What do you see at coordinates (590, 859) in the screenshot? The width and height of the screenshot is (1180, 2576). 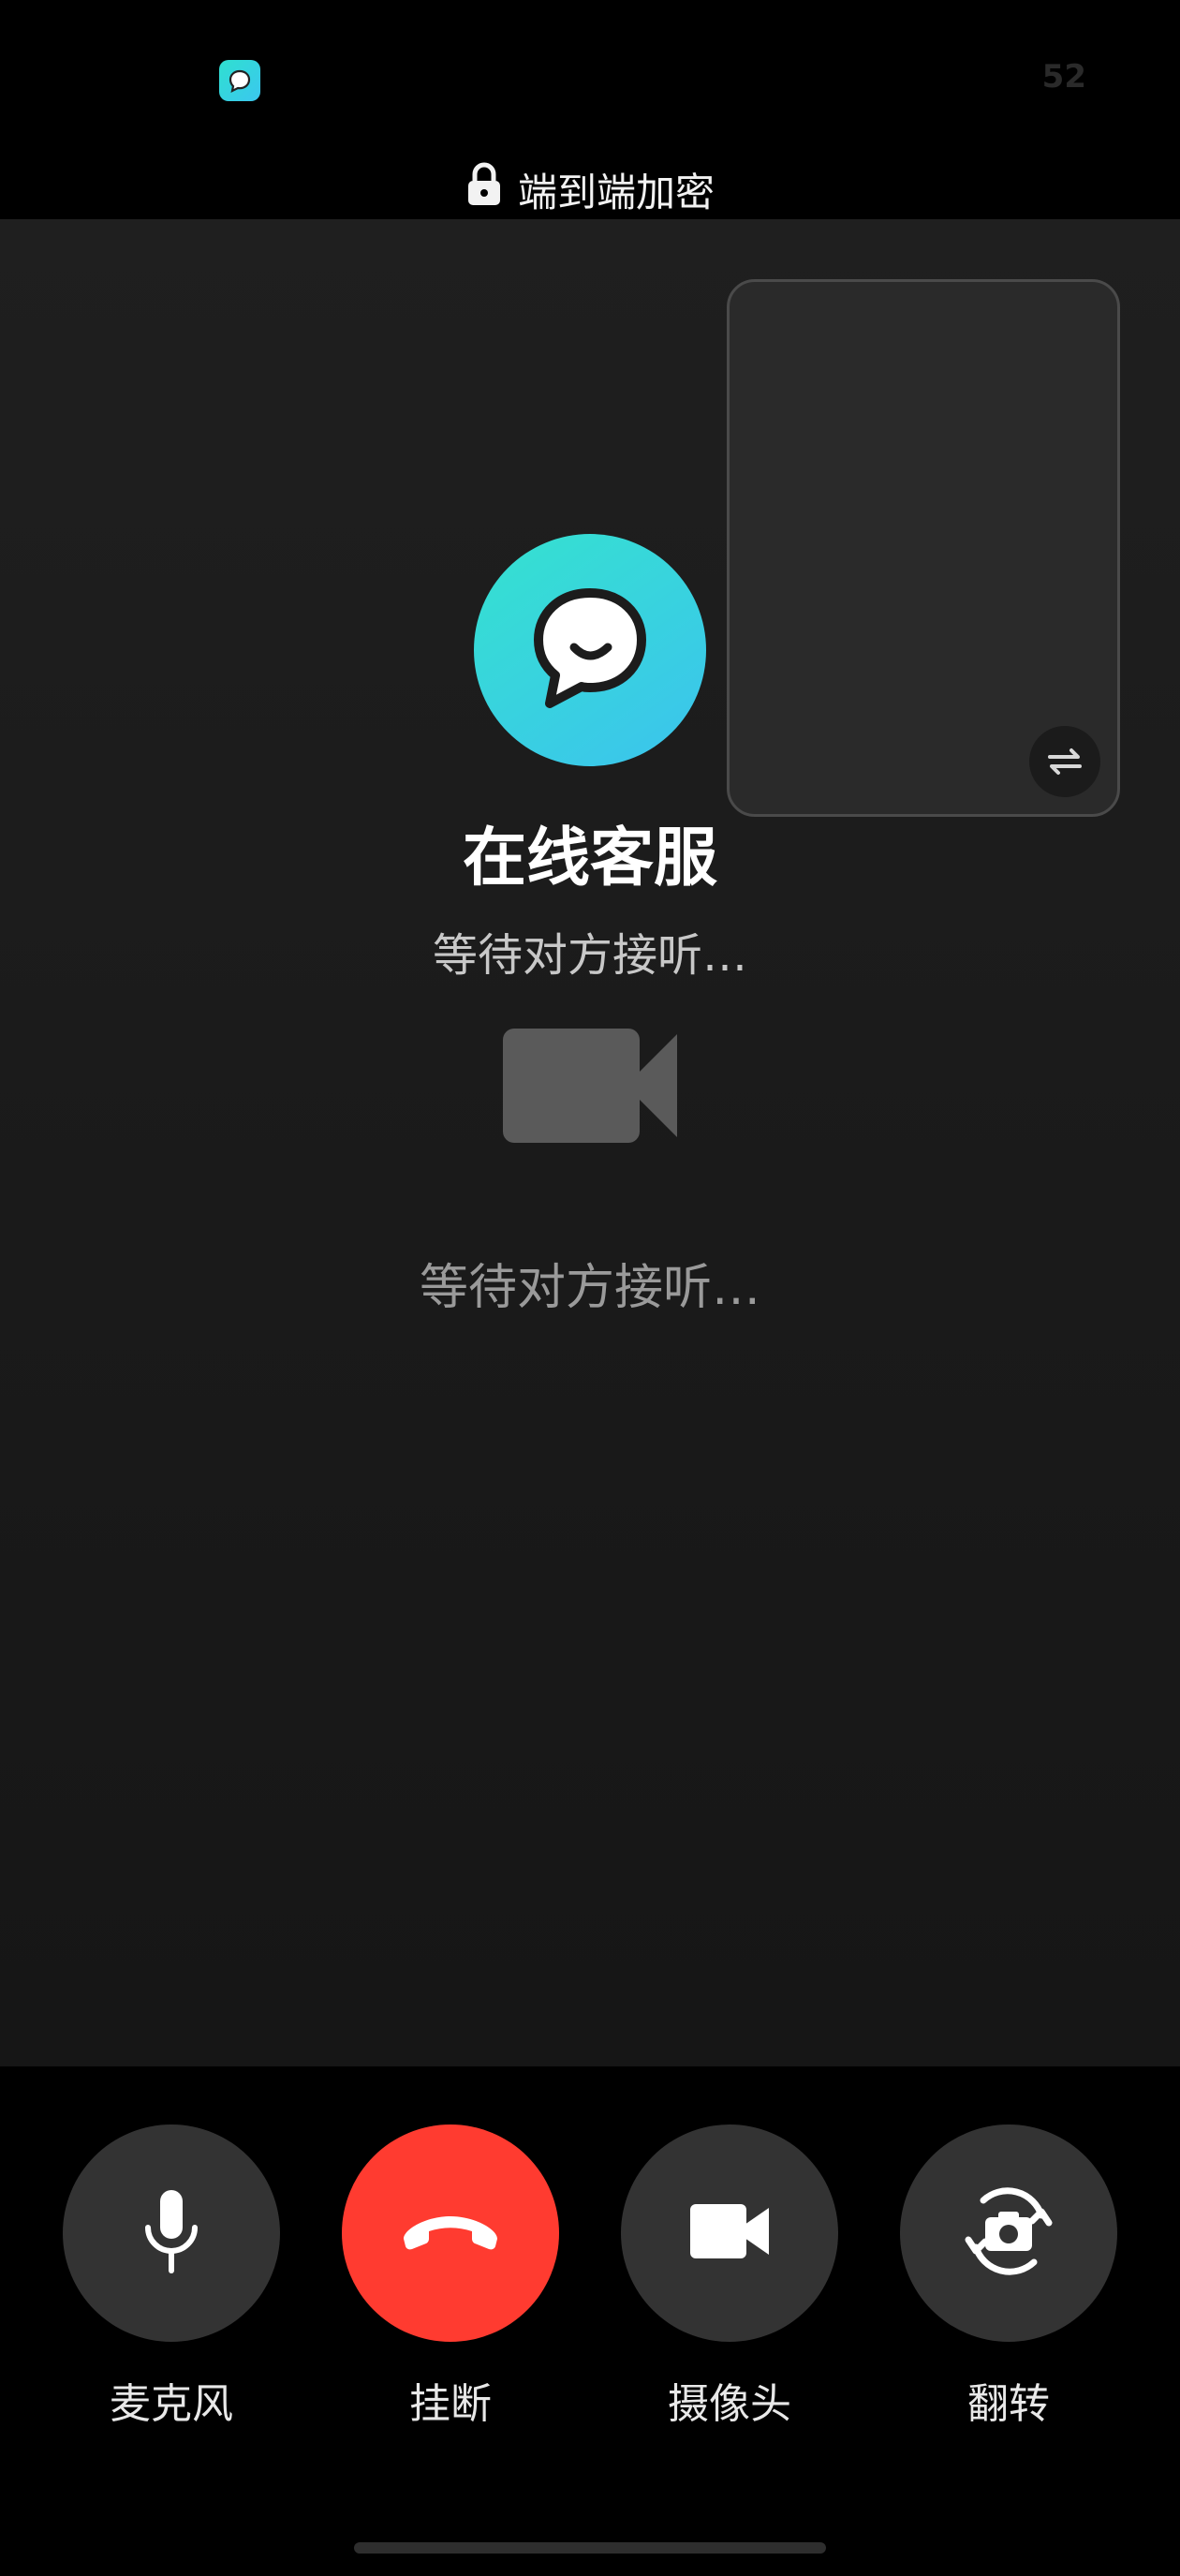 I see `contact-name: 在线客服` at bounding box center [590, 859].